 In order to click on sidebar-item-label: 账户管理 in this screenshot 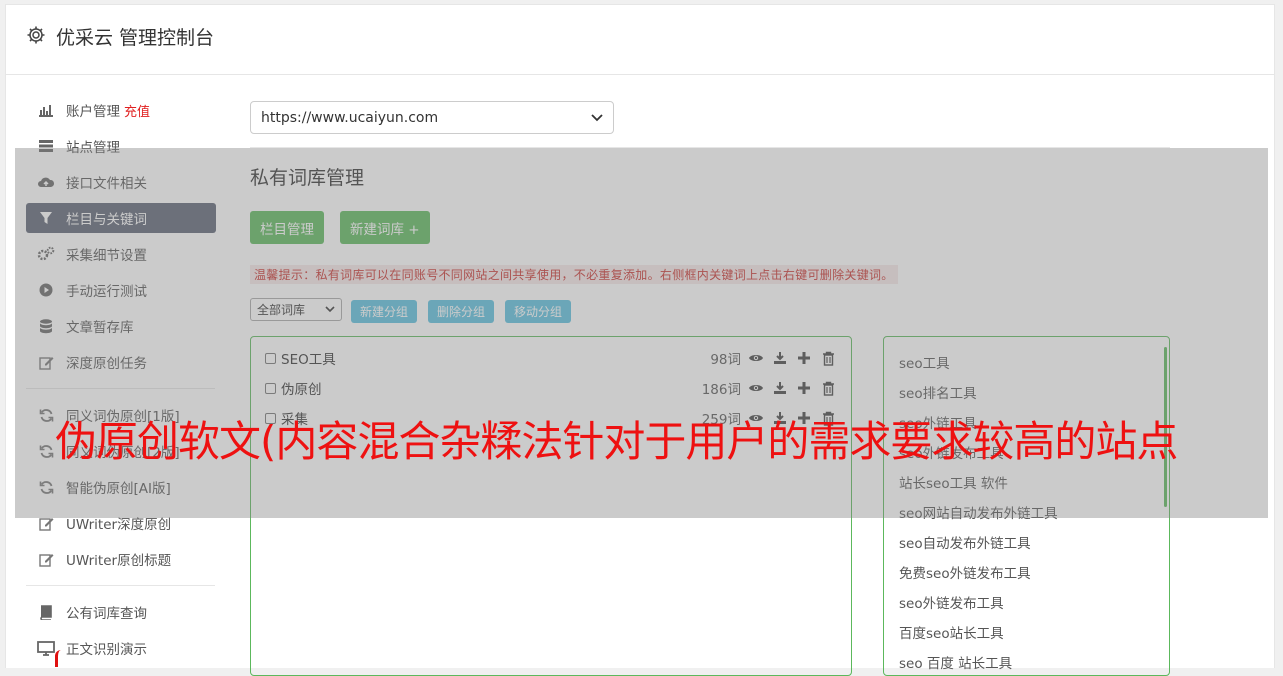, I will do `click(93, 112)`.